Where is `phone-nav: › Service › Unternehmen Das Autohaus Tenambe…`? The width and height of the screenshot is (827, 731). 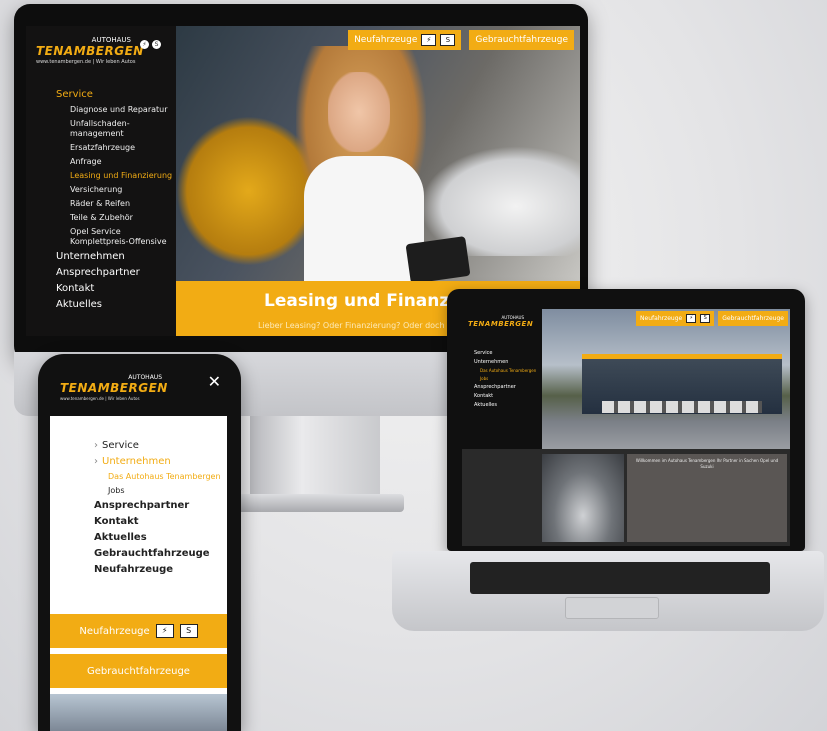
phone-nav: › Service › Unternehmen Das Autohaus Tenambe… is located at coordinates (157, 510).